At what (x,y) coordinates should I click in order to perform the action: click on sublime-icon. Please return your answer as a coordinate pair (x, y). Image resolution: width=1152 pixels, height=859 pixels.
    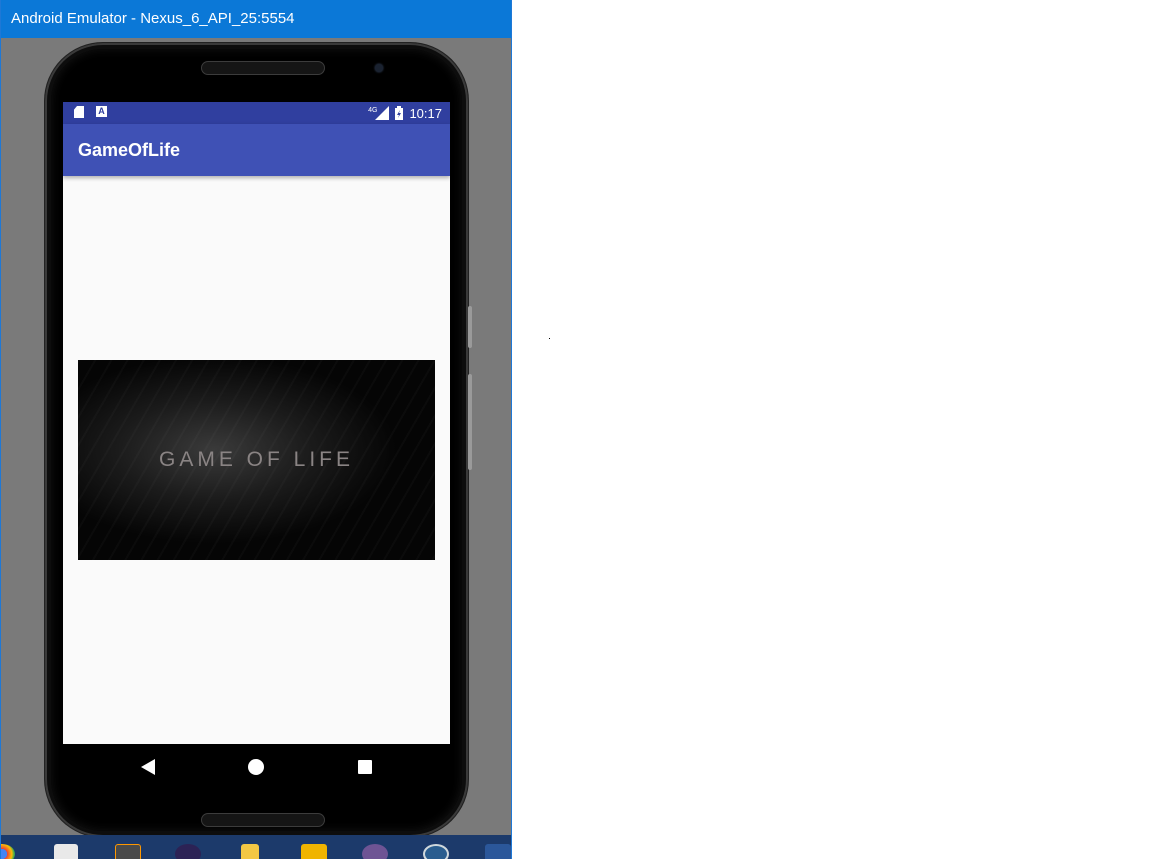
    Looking at the image, I should click on (128, 851).